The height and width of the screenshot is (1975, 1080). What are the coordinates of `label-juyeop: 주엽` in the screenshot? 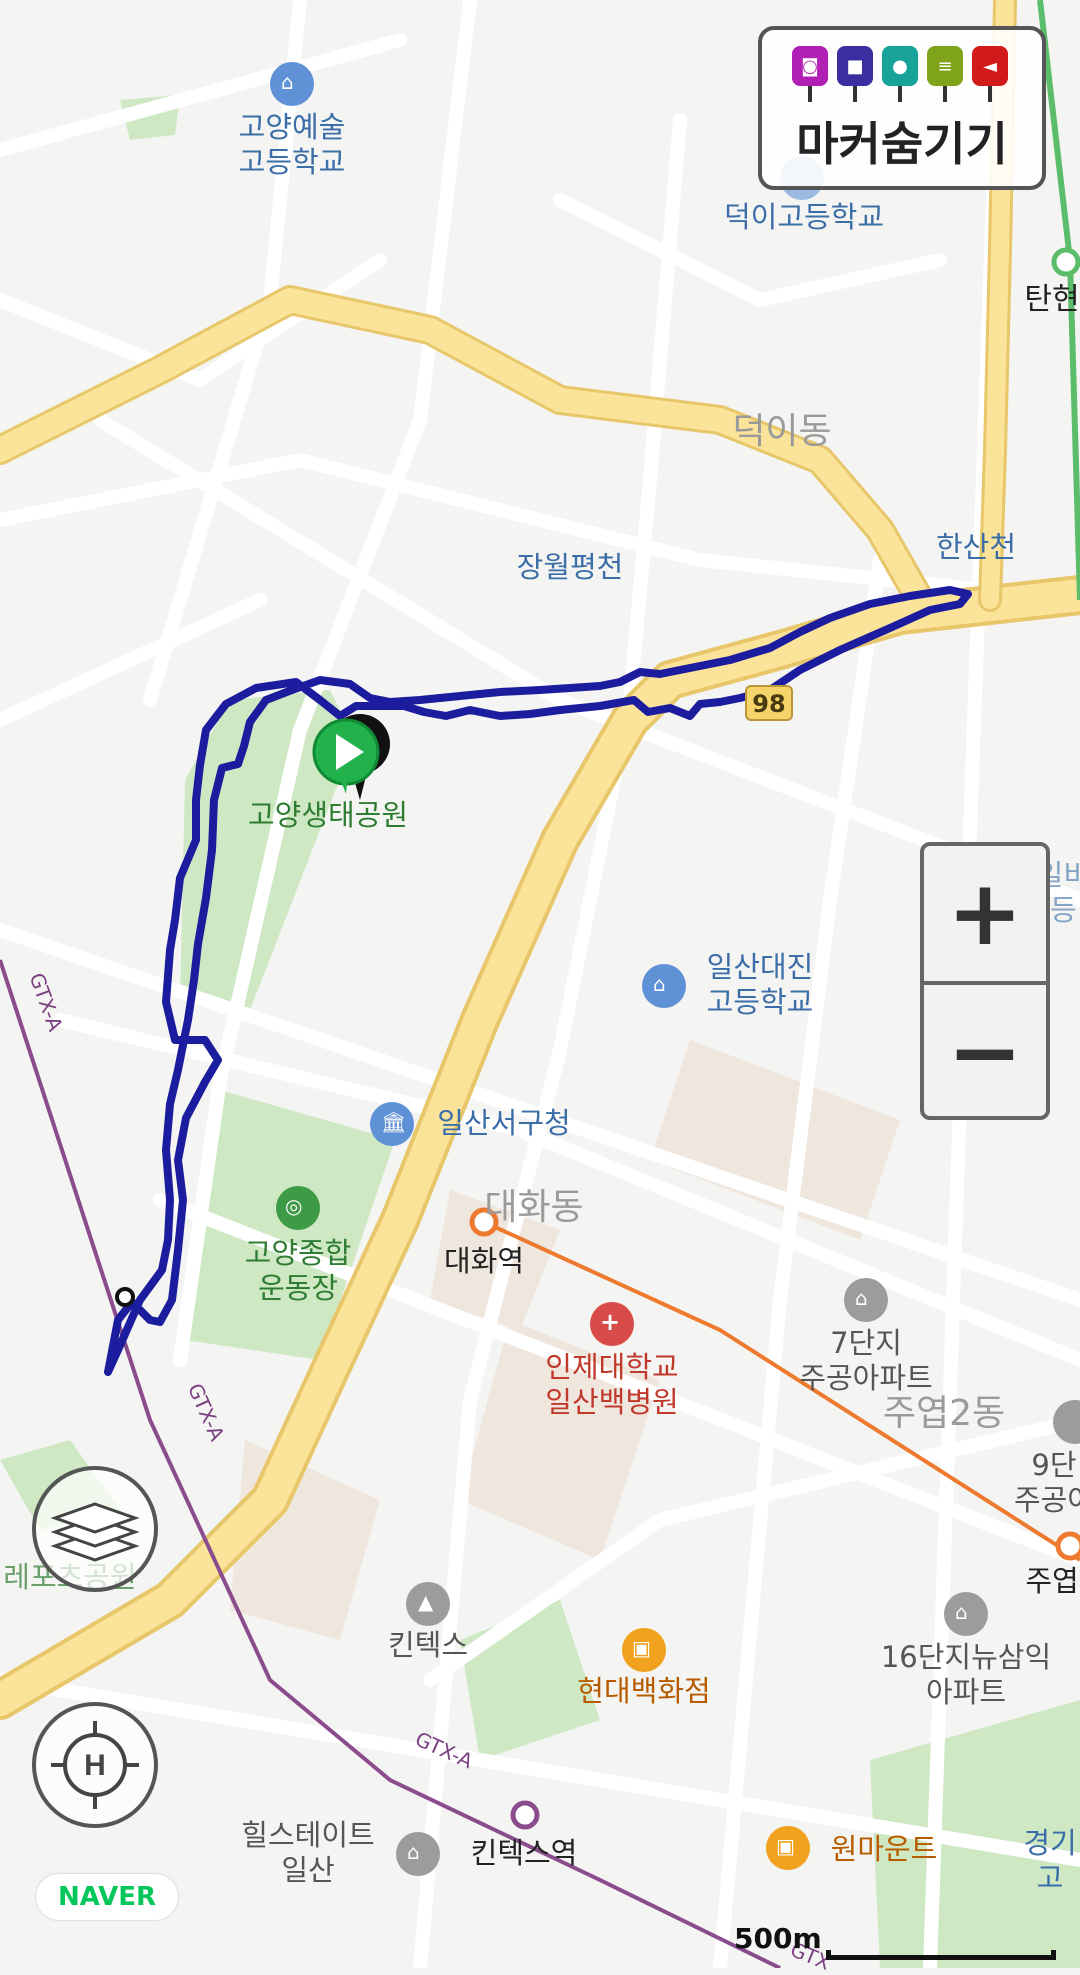 It's located at (1051, 1581).